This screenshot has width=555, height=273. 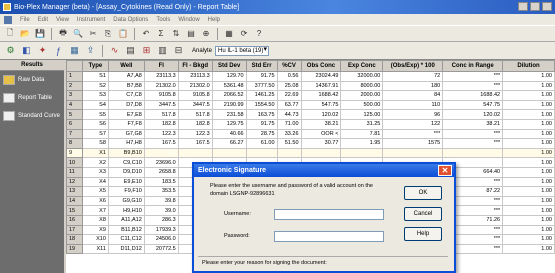 I want to click on row-number: 12, so click(x=74, y=182).